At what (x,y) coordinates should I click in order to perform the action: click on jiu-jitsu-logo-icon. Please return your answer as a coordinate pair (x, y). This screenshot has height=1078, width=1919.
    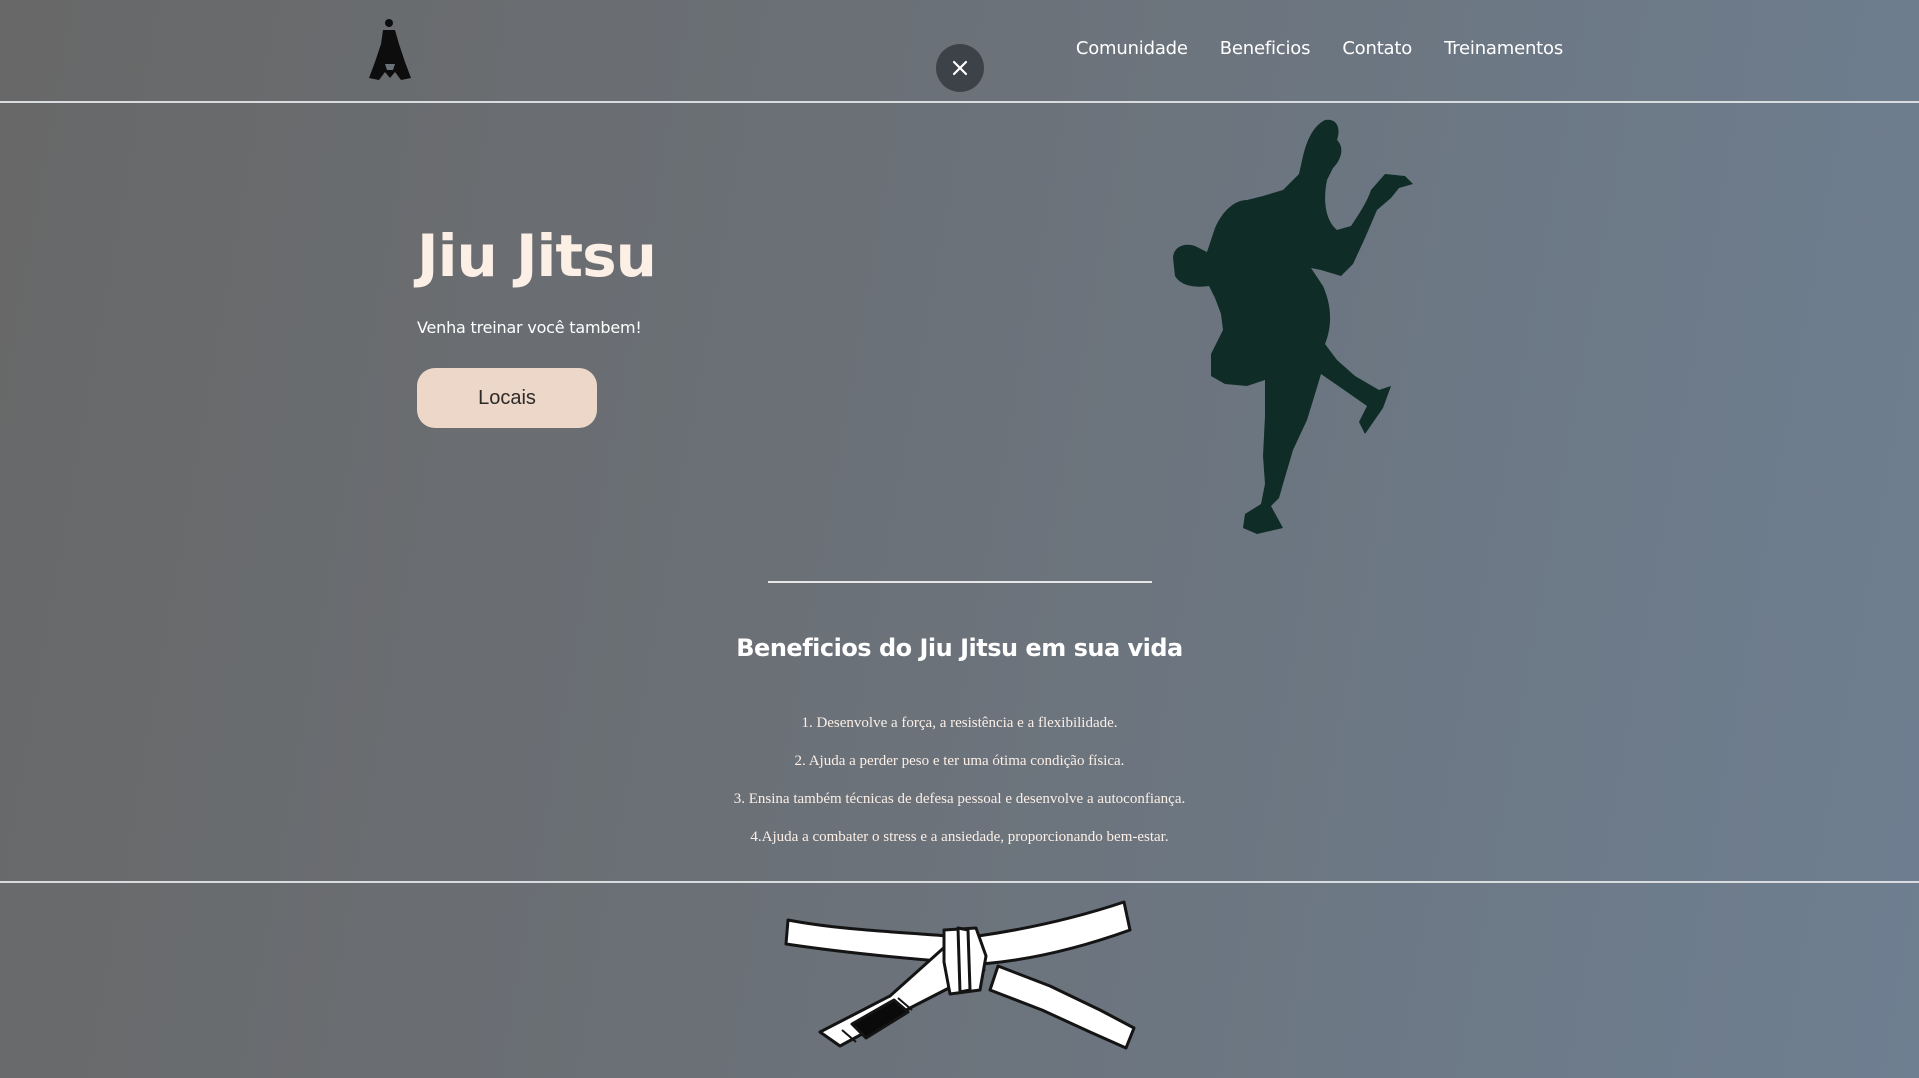
    Looking at the image, I should click on (390, 50).